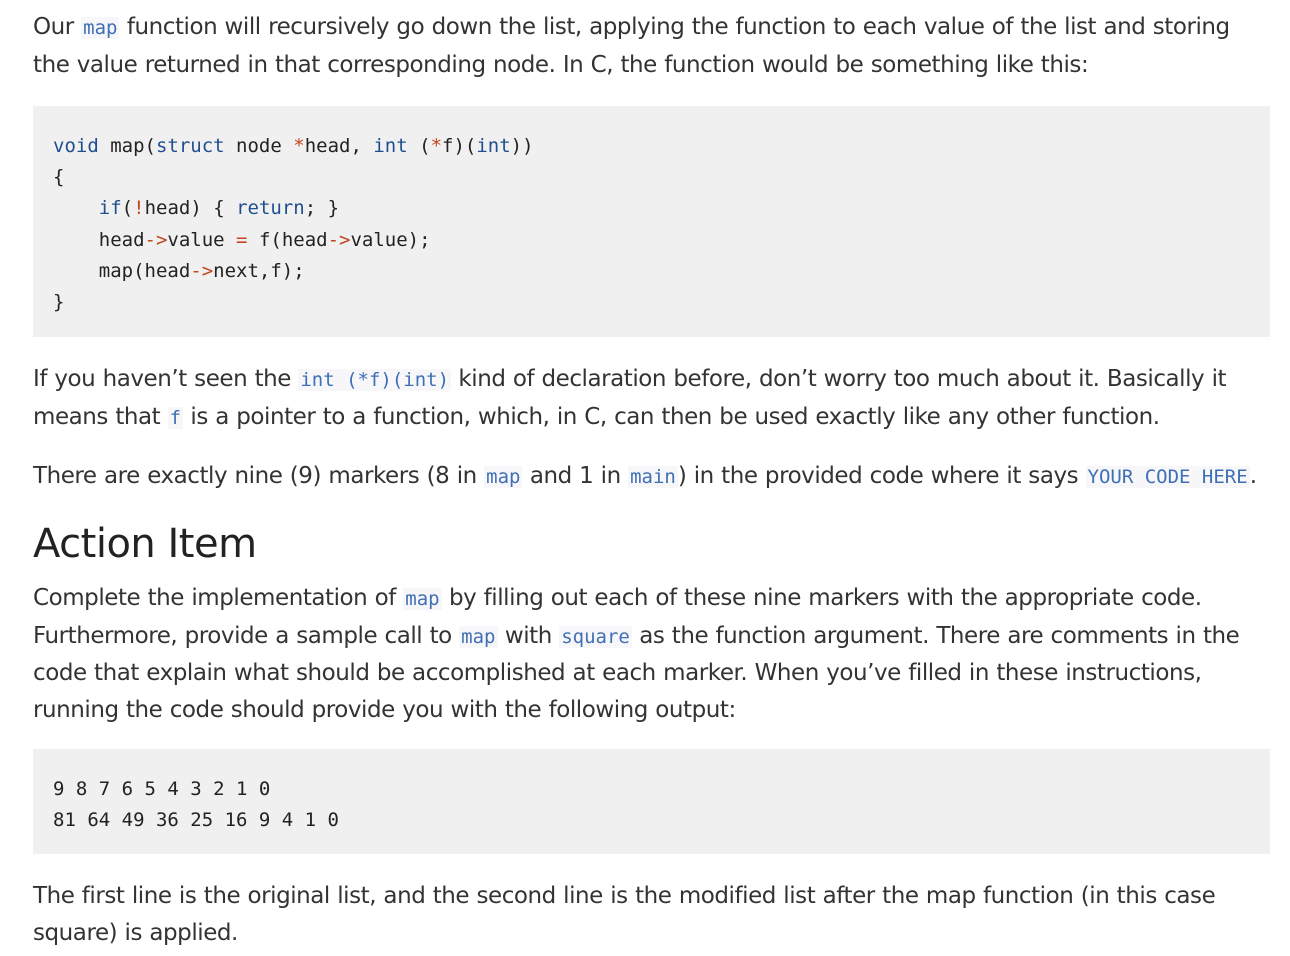 This screenshot has width=1290, height=956. What do you see at coordinates (1167, 477) in the screenshot?
I see `inline-code-your-code-here: YOUR CODE HERE` at bounding box center [1167, 477].